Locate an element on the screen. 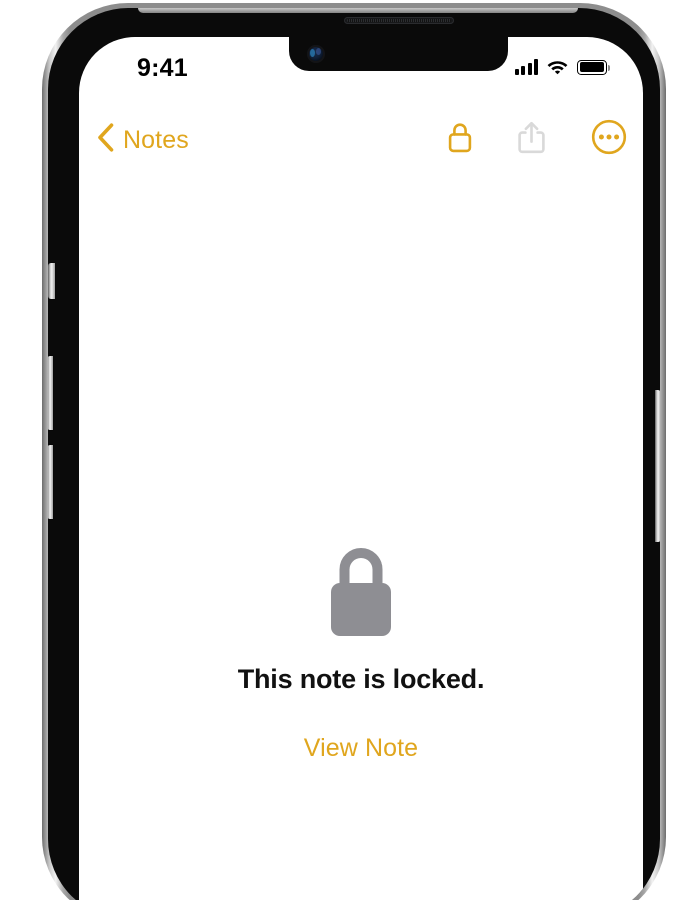 This screenshot has width=700, height=900. volume-down-button is located at coordinates (50, 482).